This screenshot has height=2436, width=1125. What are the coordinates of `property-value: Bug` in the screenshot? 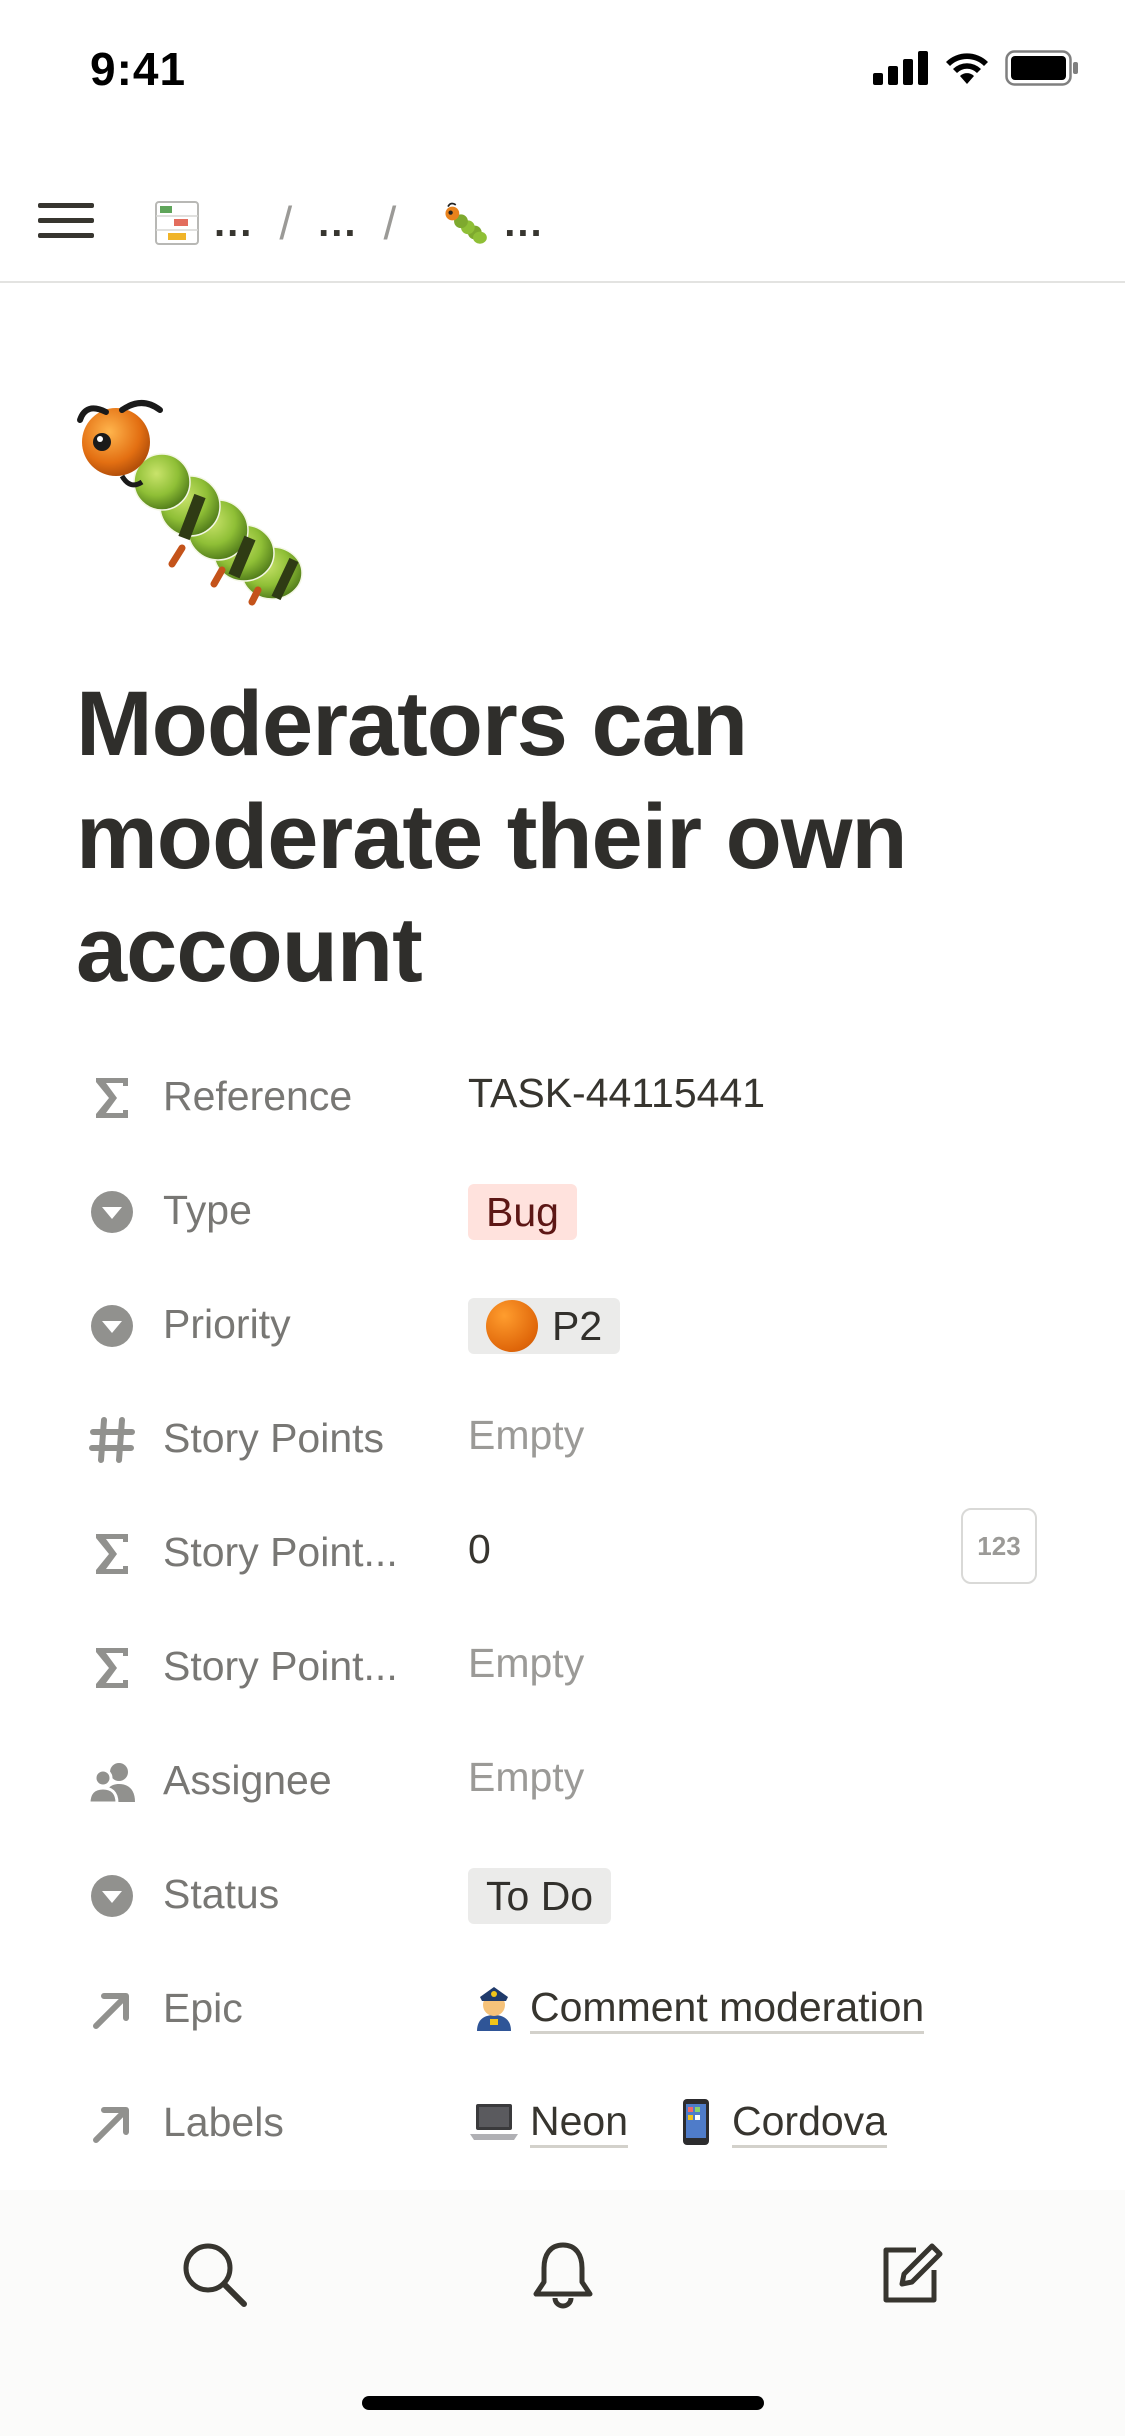 It's located at (522, 1212).